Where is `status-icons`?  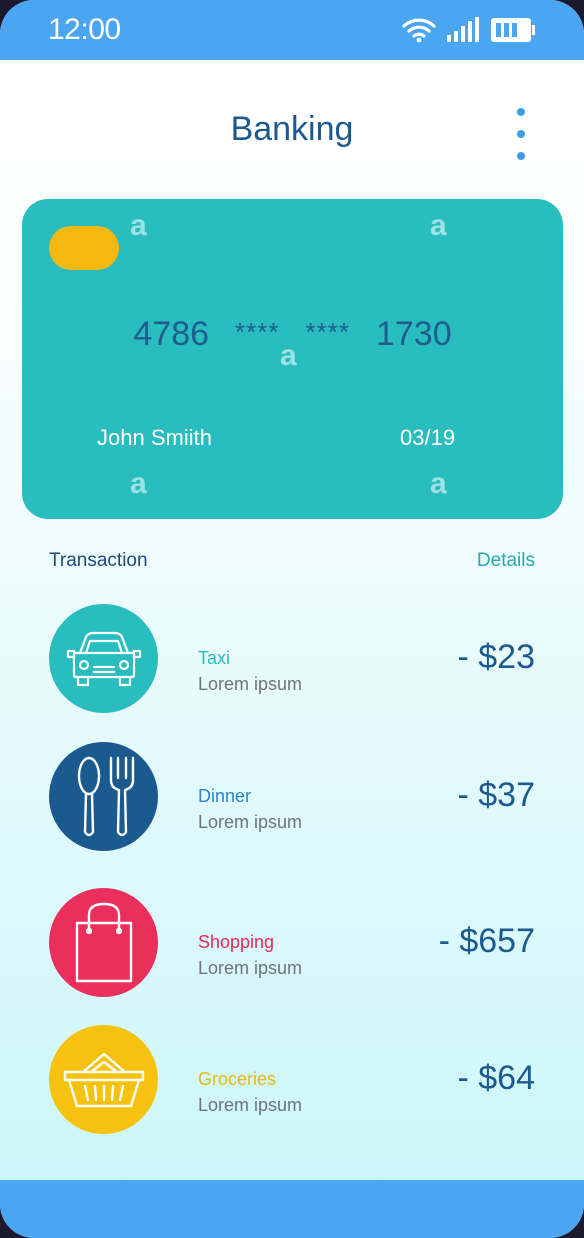
status-icons is located at coordinates (469, 30).